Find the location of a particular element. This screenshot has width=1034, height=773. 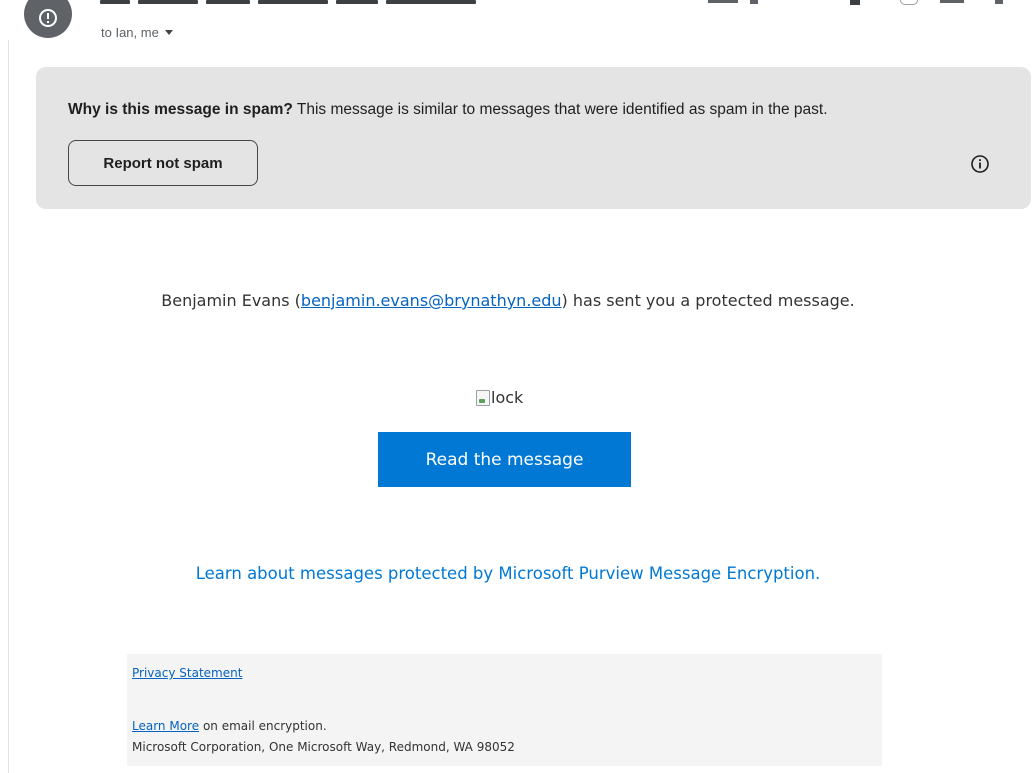

alert-icon is located at coordinates (48, 18).